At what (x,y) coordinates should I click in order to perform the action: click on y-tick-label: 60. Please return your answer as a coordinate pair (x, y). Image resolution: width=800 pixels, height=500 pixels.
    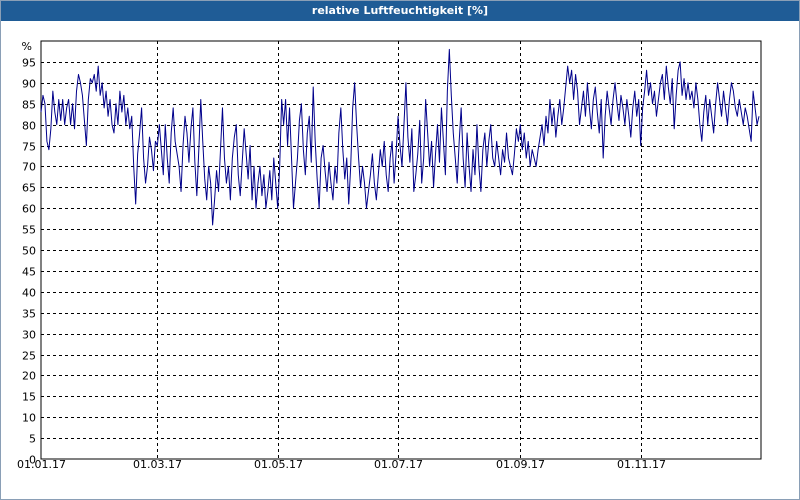
    Looking at the image, I should click on (29, 209).